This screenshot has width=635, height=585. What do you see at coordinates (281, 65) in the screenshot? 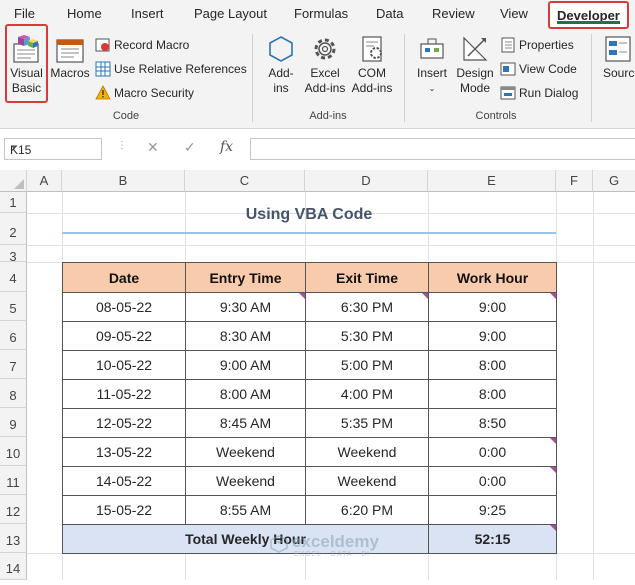
I see `add-ins-button: Add- ins` at bounding box center [281, 65].